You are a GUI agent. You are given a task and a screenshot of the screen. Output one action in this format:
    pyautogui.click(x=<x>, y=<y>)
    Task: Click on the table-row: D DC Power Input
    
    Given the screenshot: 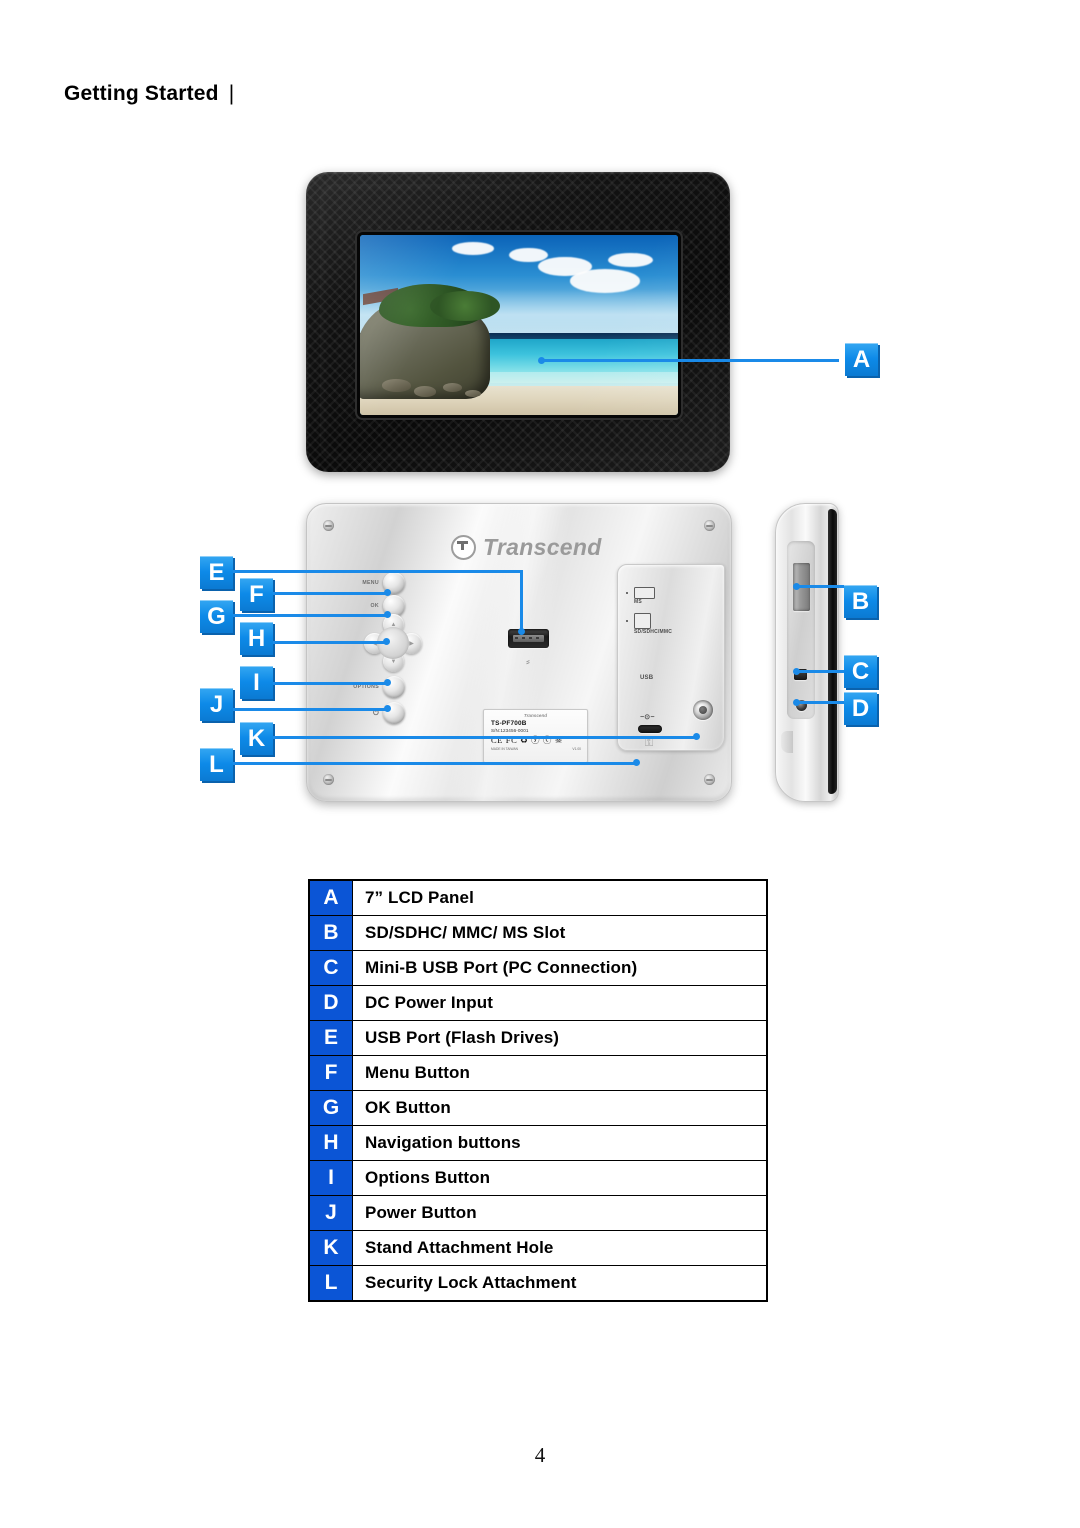 What is the action you would take?
    pyautogui.click(x=538, y=1003)
    